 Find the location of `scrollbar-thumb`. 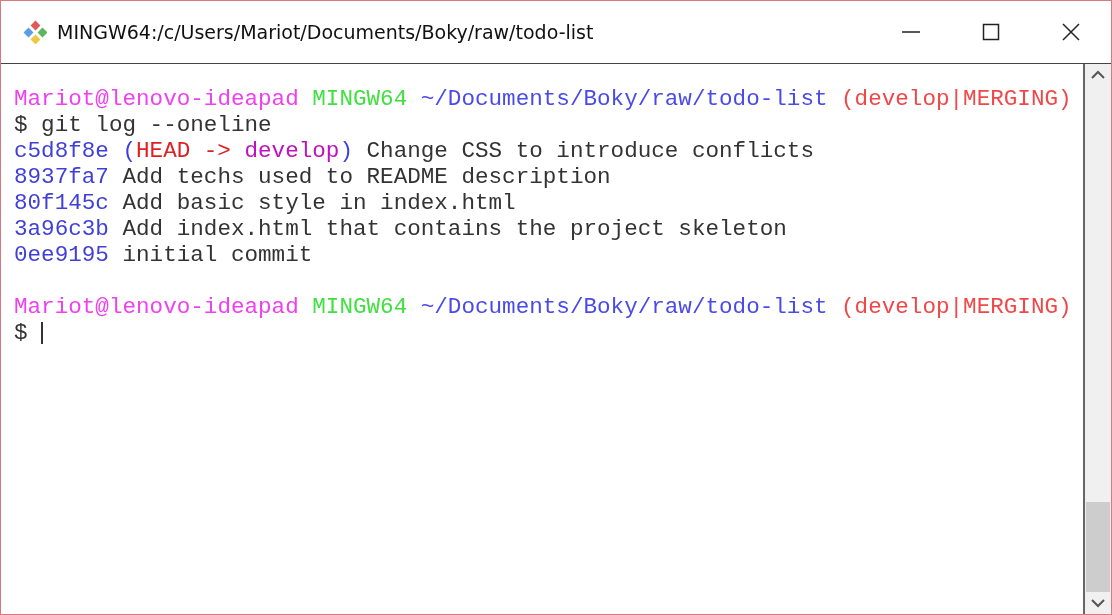

scrollbar-thumb is located at coordinates (1098, 547).